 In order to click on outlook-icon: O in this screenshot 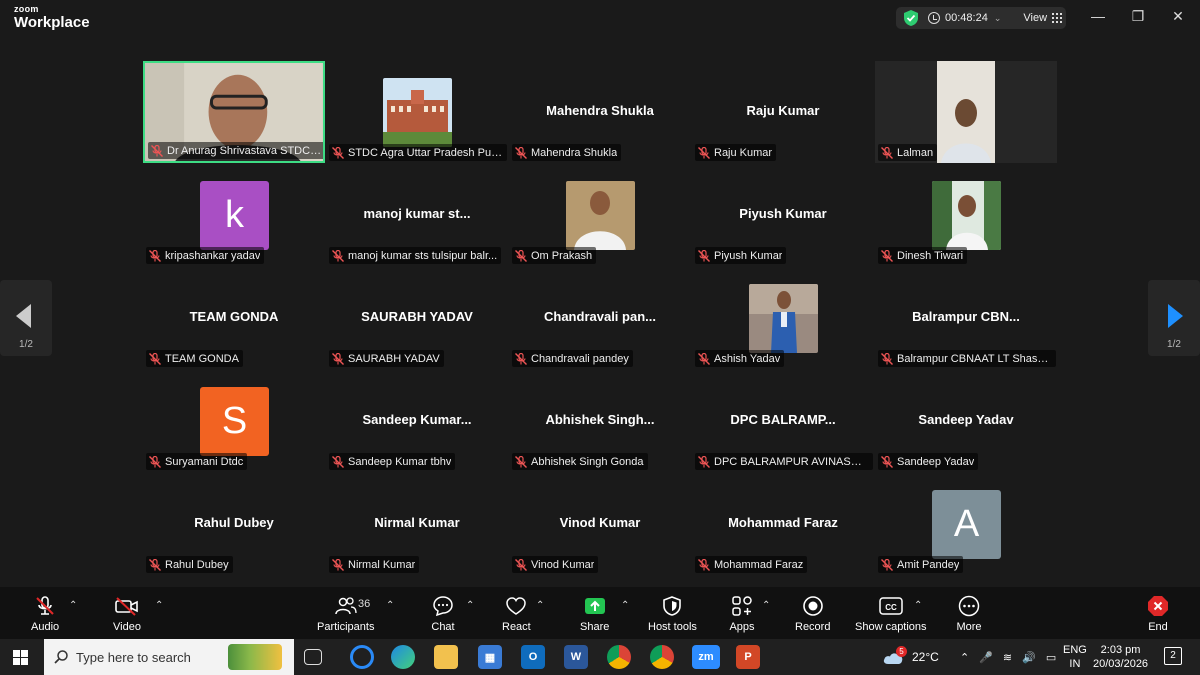, I will do `click(533, 657)`.